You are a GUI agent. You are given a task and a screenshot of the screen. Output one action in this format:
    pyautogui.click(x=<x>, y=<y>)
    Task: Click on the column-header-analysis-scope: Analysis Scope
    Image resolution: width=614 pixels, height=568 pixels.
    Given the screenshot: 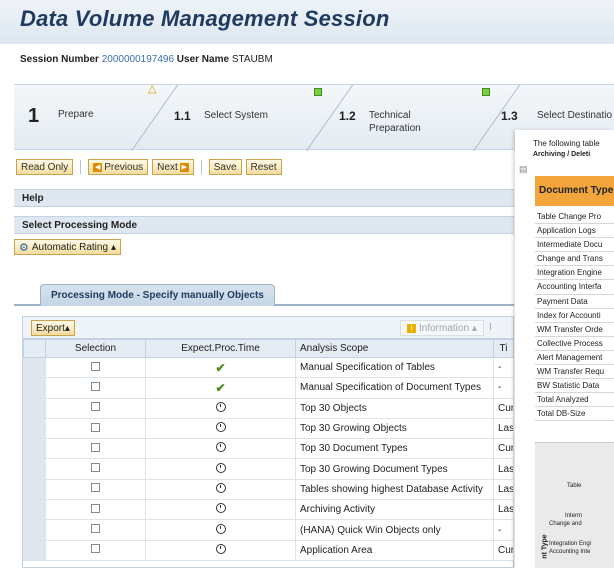 What is the action you would take?
    pyautogui.click(x=394, y=348)
    